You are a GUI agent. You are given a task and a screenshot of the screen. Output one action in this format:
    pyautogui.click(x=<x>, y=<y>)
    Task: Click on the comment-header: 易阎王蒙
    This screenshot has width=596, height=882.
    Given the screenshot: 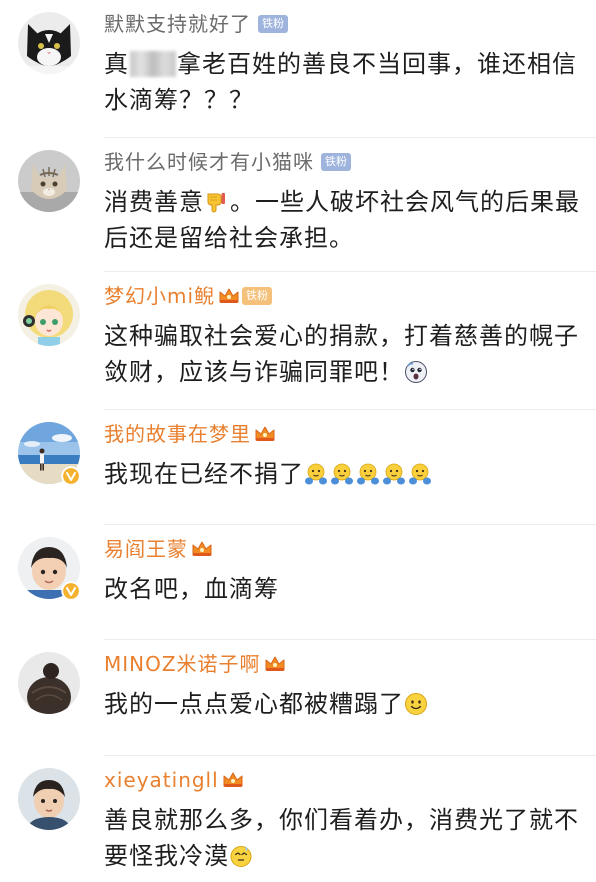 What is the action you would take?
    pyautogui.click(x=158, y=549)
    